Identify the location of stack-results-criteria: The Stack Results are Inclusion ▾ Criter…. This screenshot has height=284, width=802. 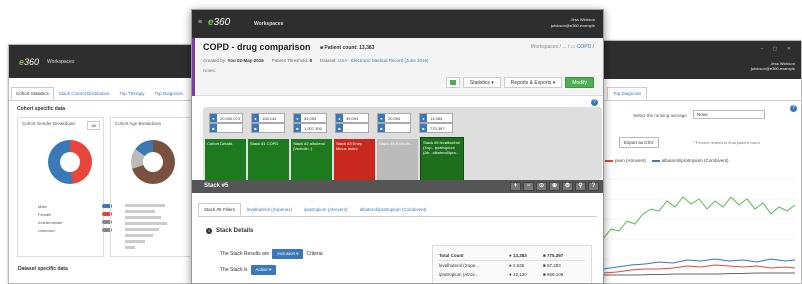
(271, 254).